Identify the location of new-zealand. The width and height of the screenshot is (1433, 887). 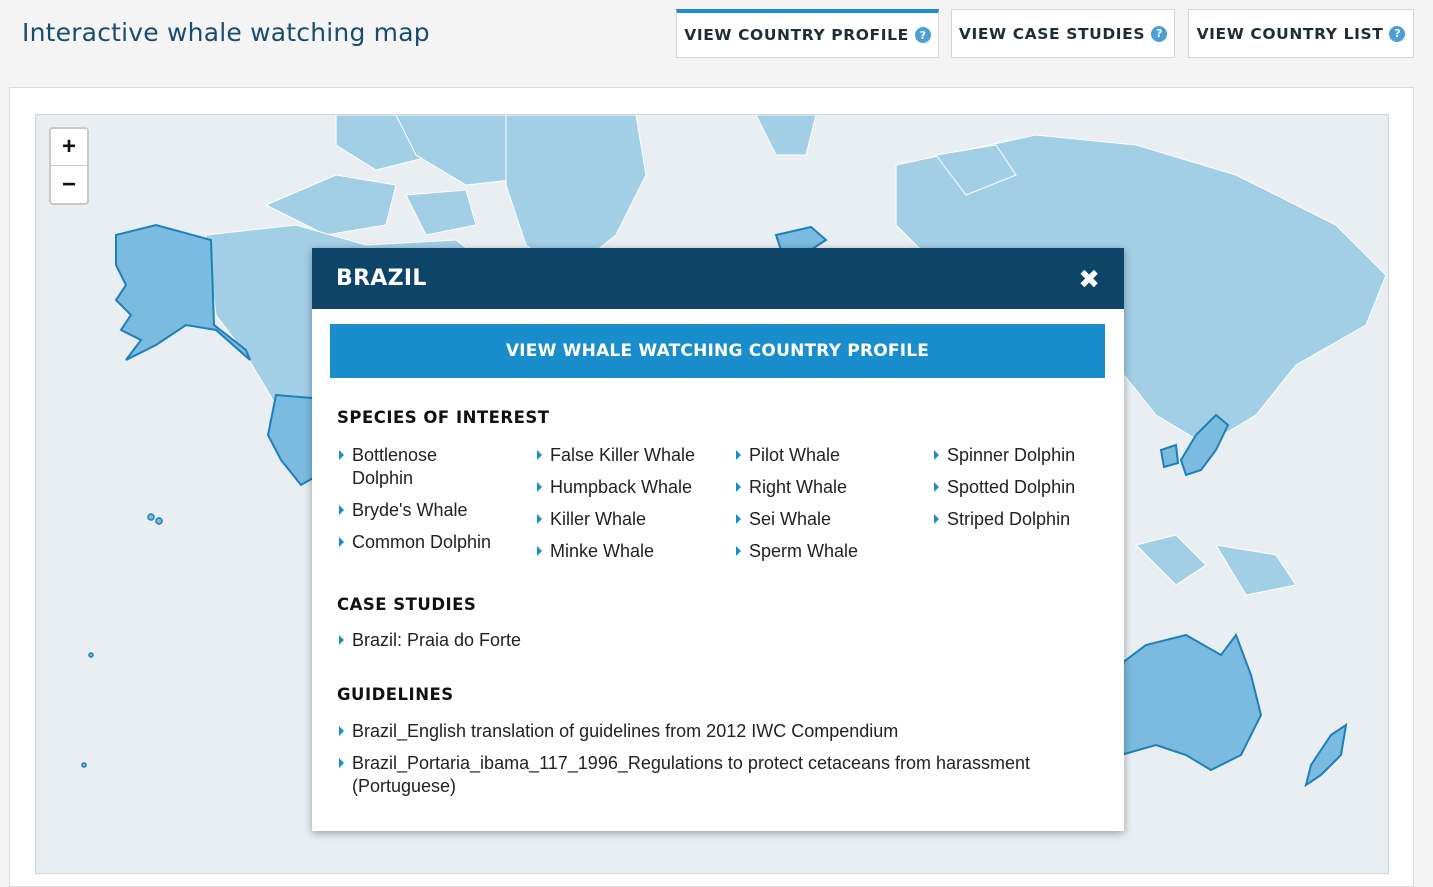
(1326, 755).